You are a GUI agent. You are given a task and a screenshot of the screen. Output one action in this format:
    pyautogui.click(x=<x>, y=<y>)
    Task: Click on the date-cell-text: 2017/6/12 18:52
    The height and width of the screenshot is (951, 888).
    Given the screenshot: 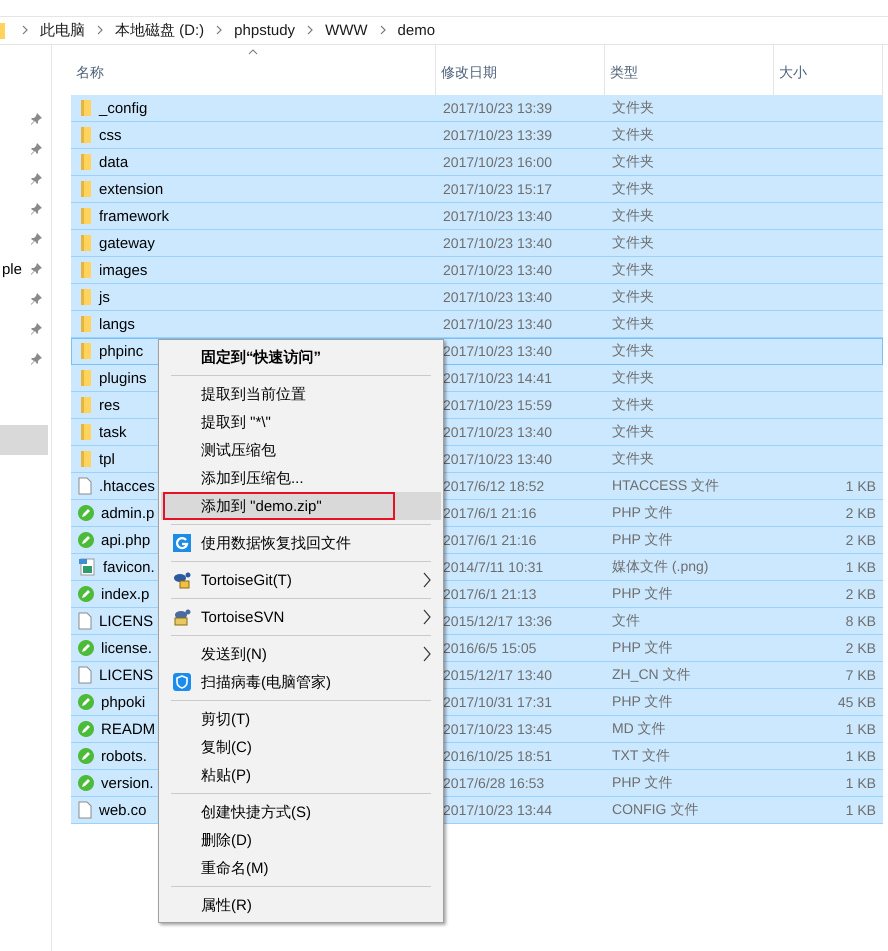 What is the action you would take?
    pyautogui.click(x=494, y=486)
    